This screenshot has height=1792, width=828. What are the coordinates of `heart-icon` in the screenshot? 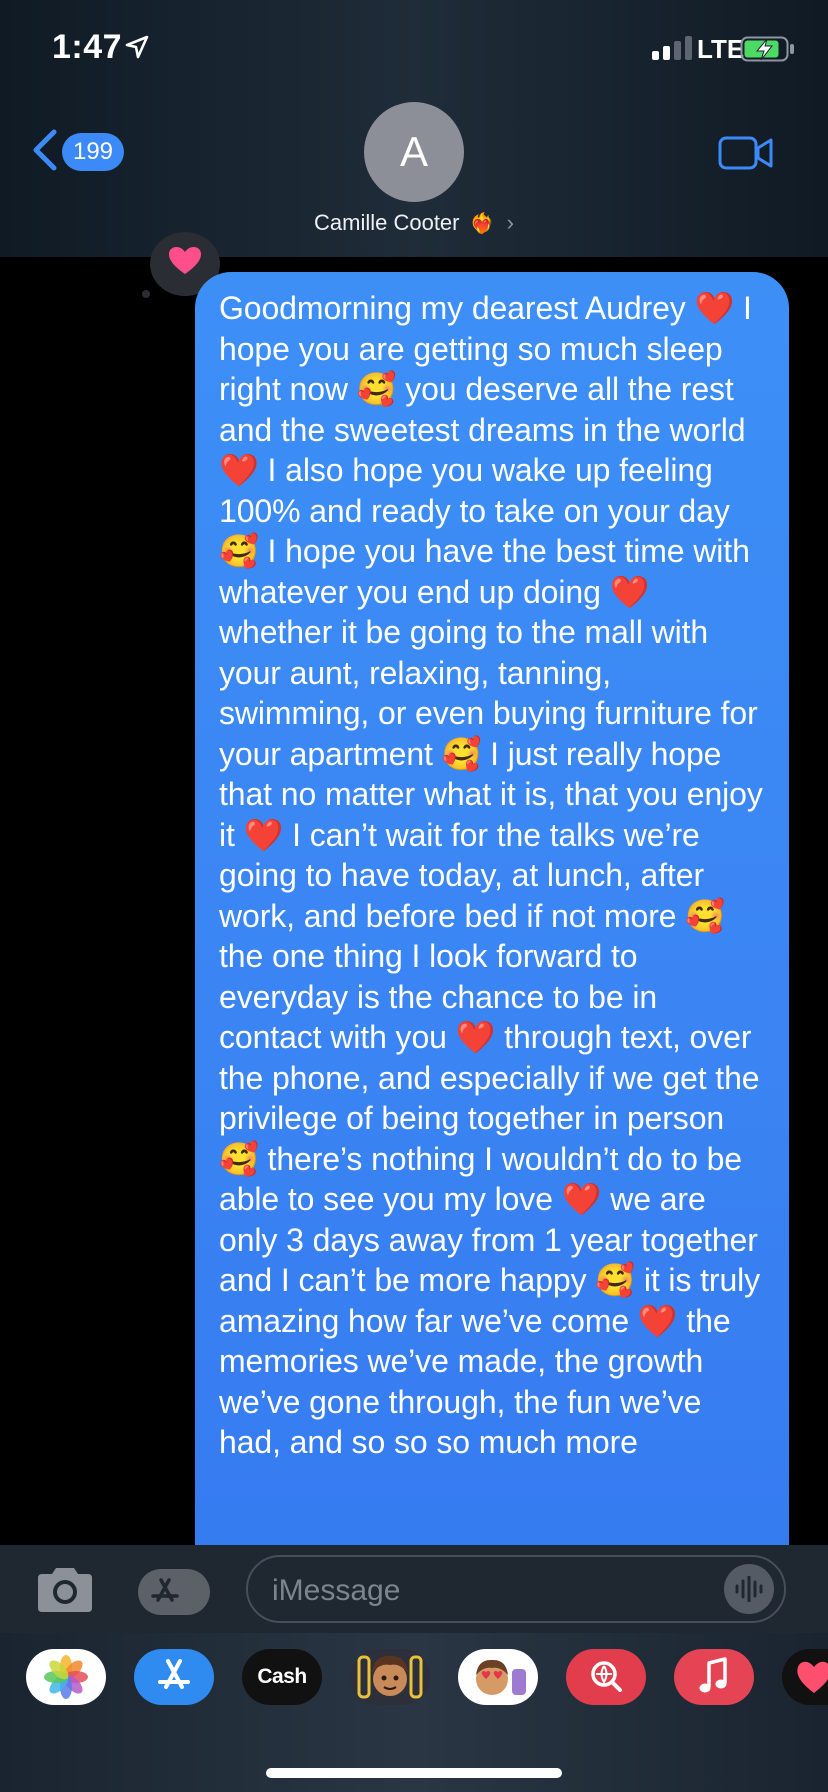 It's located at (812, 1677).